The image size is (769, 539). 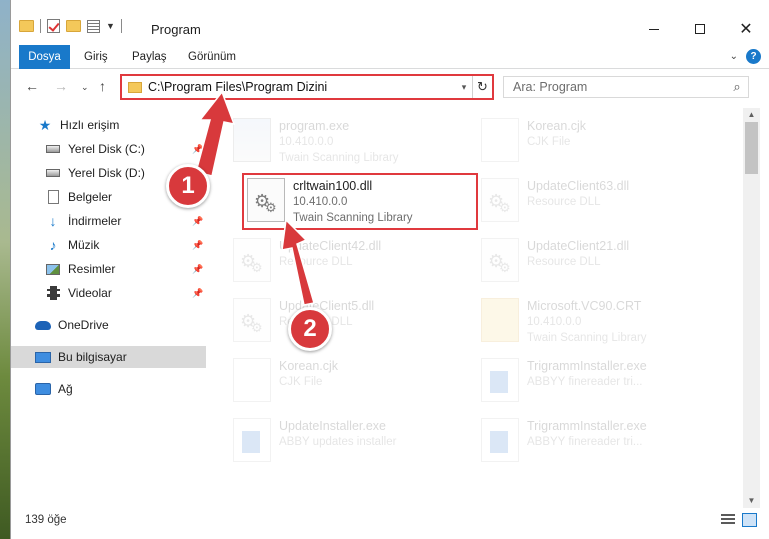 What do you see at coordinates (53, 197) in the screenshot?
I see `documents-icon` at bounding box center [53, 197].